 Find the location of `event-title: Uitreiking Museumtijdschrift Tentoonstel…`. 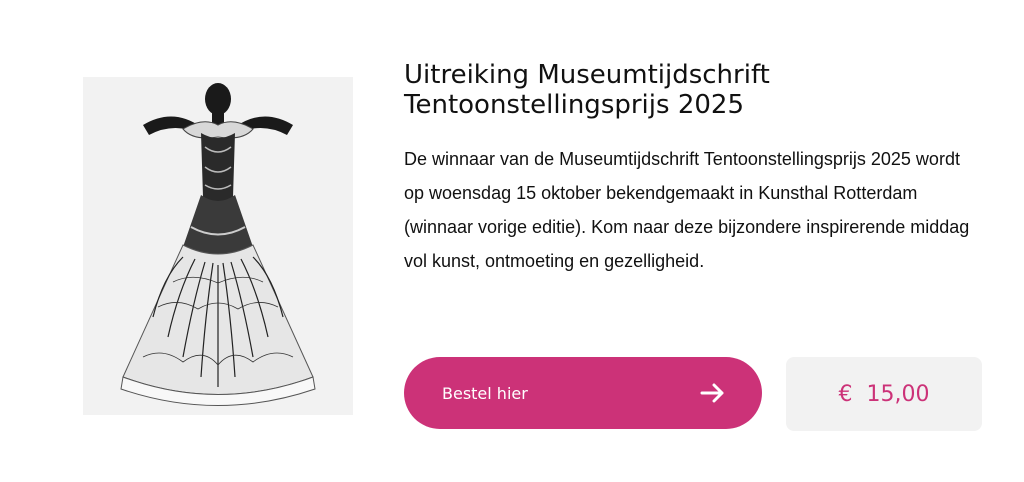

event-title: Uitreiking Museumtijdschrift Tentoonstel… is located at coordinates (587, 90).